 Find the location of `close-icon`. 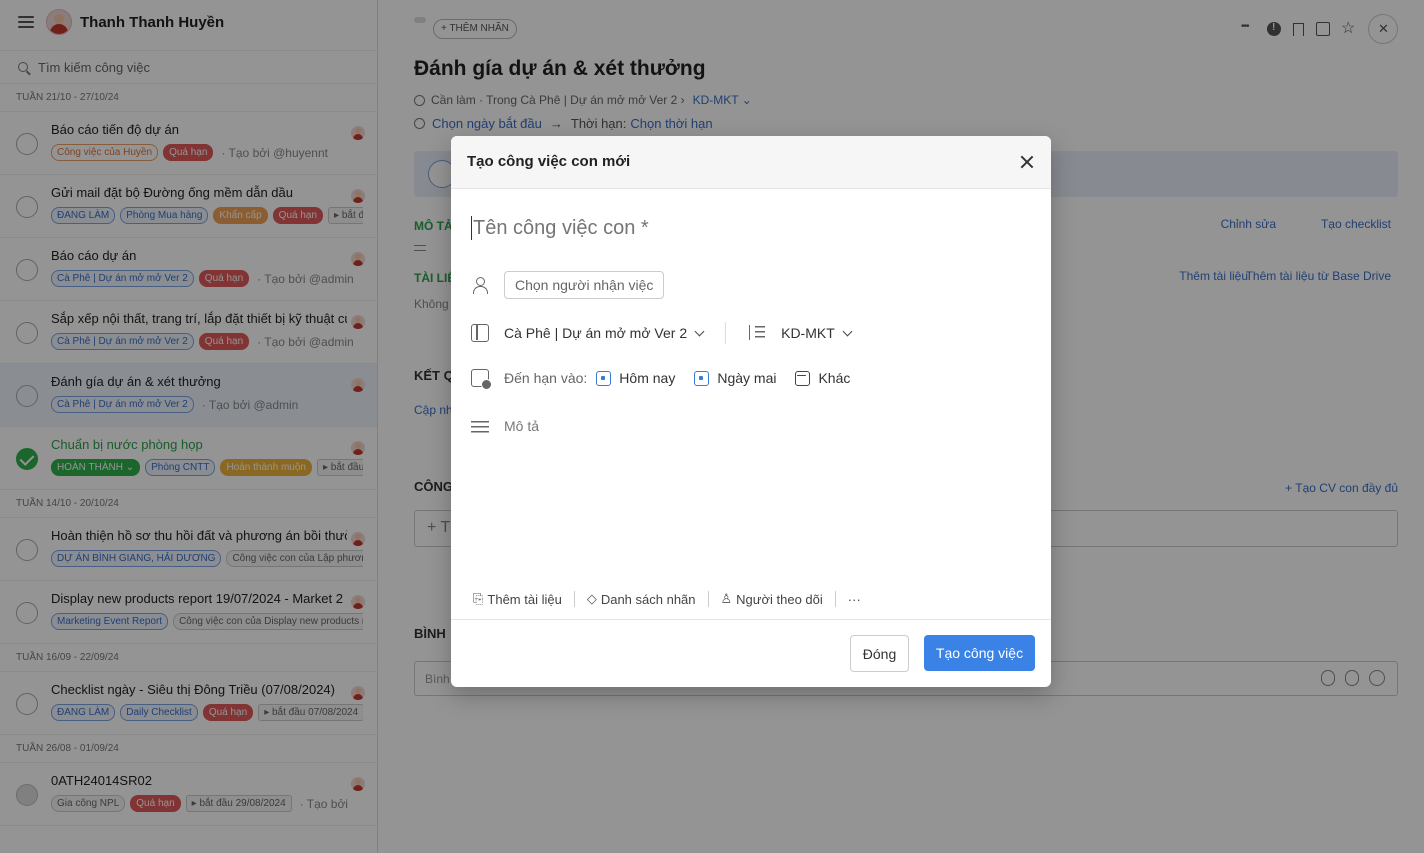

close-icon is located at coordinates (1027, 162).